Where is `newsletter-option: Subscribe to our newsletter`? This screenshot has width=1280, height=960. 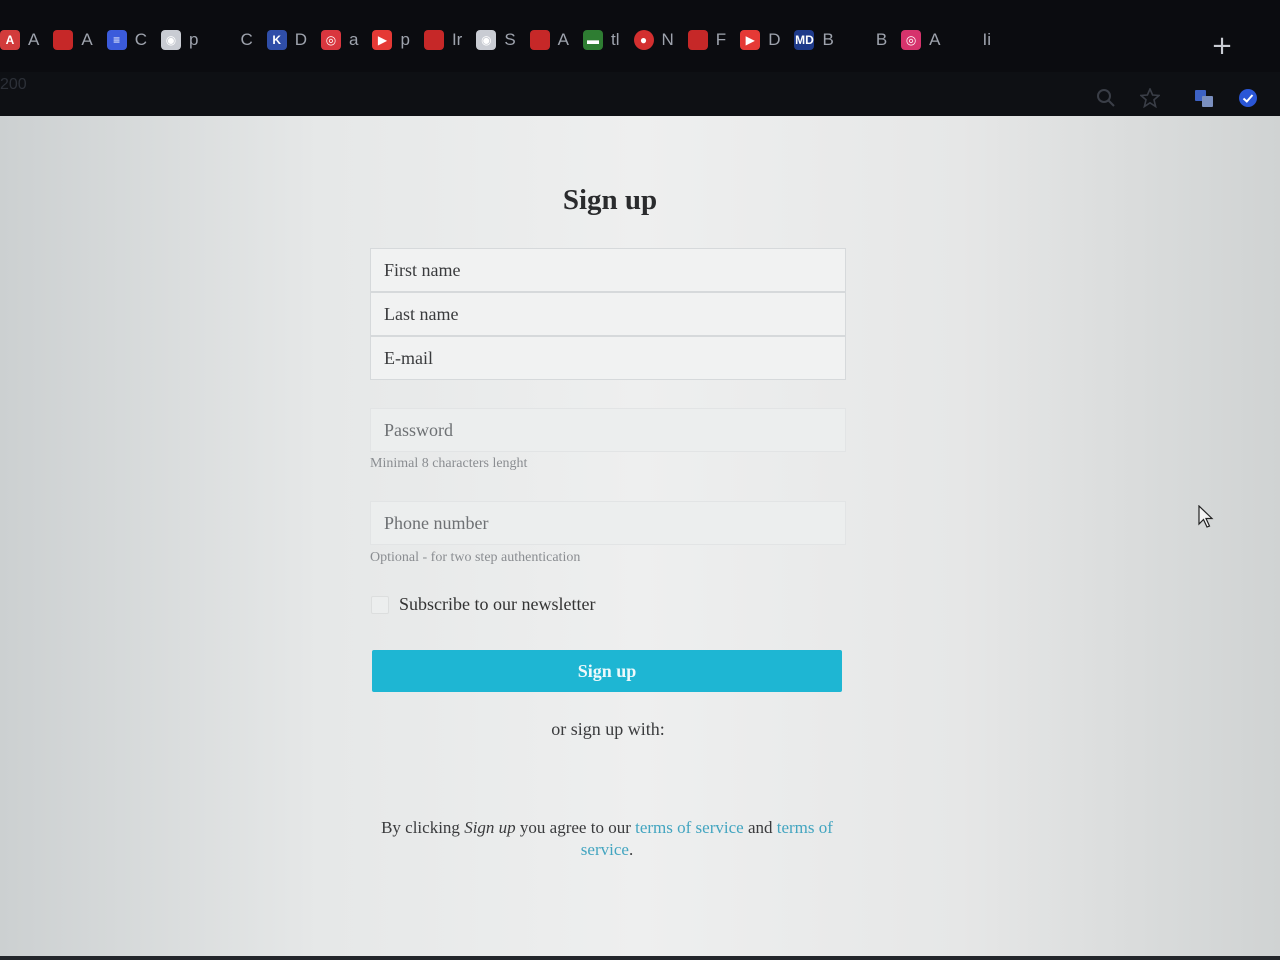 newsletter-option: Subscribe to our newsletter is located at coordinates (483, 604).